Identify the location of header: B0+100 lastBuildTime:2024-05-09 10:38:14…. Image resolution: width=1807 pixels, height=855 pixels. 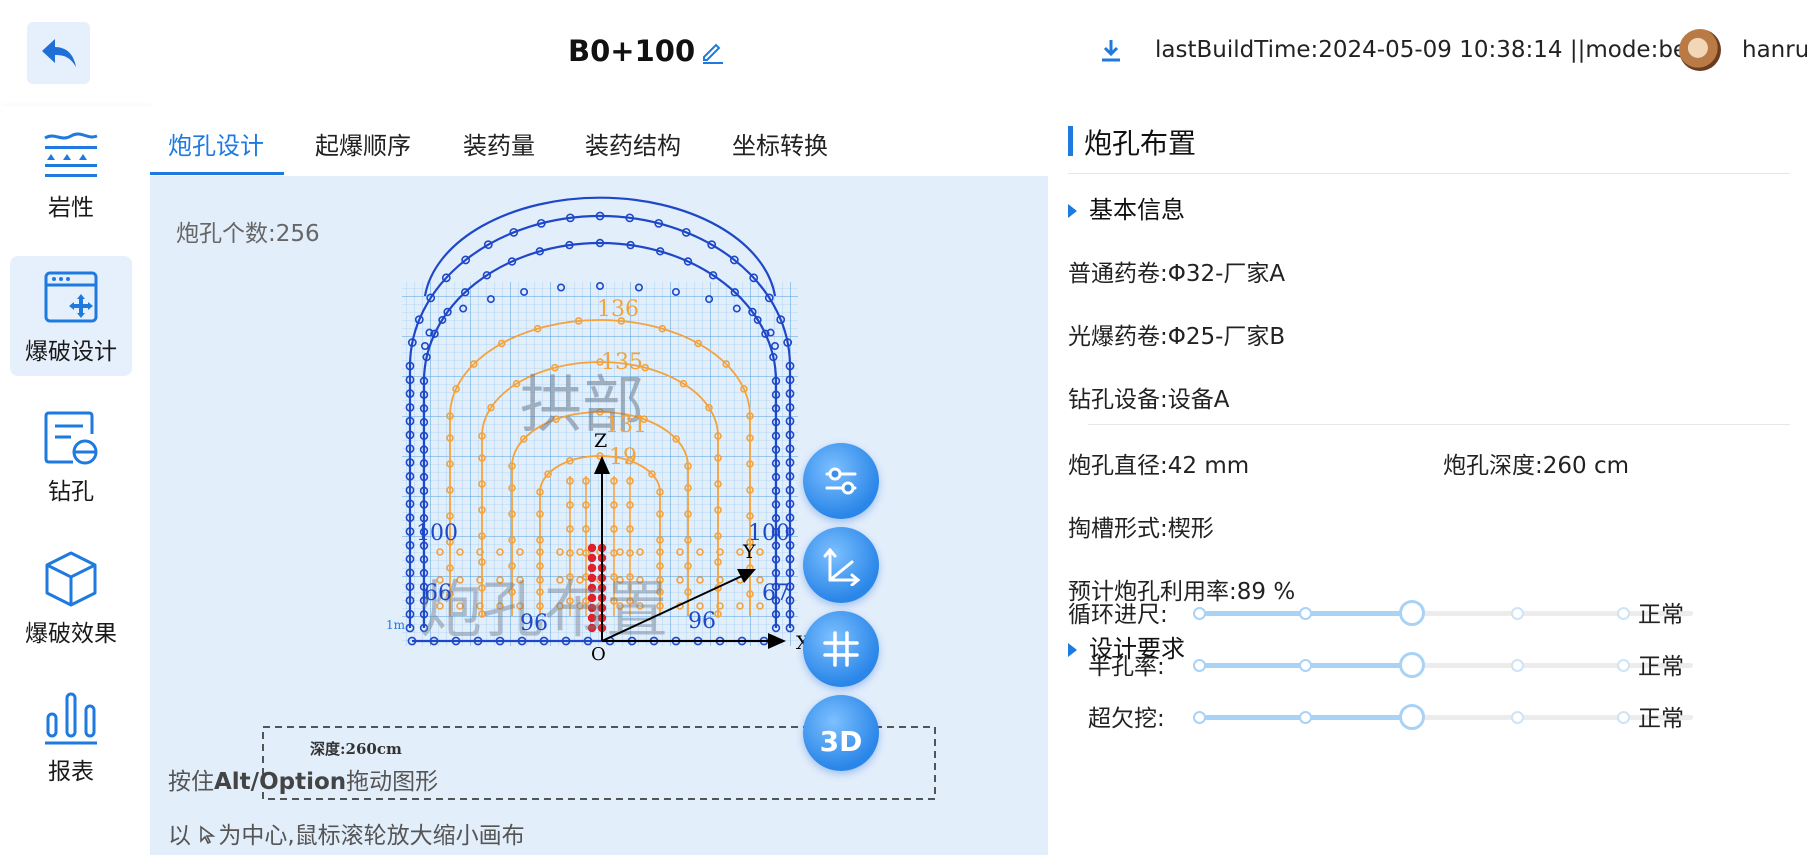
(903, 53).